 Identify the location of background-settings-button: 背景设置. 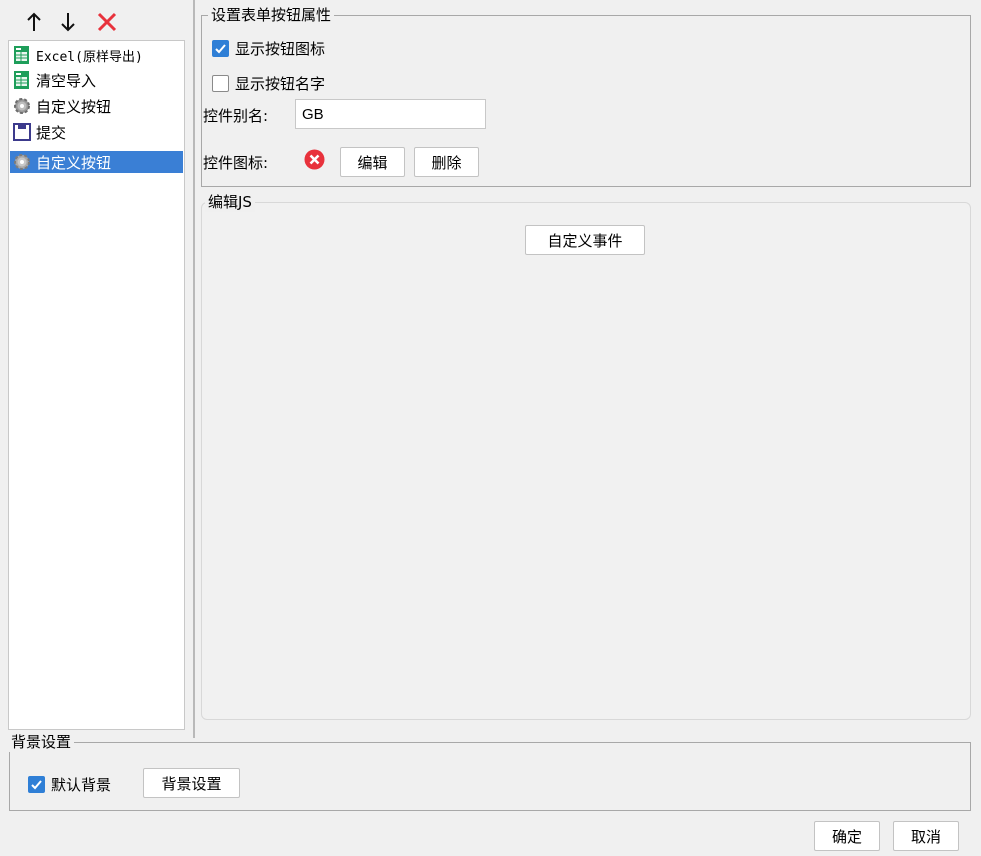
(191, 783).